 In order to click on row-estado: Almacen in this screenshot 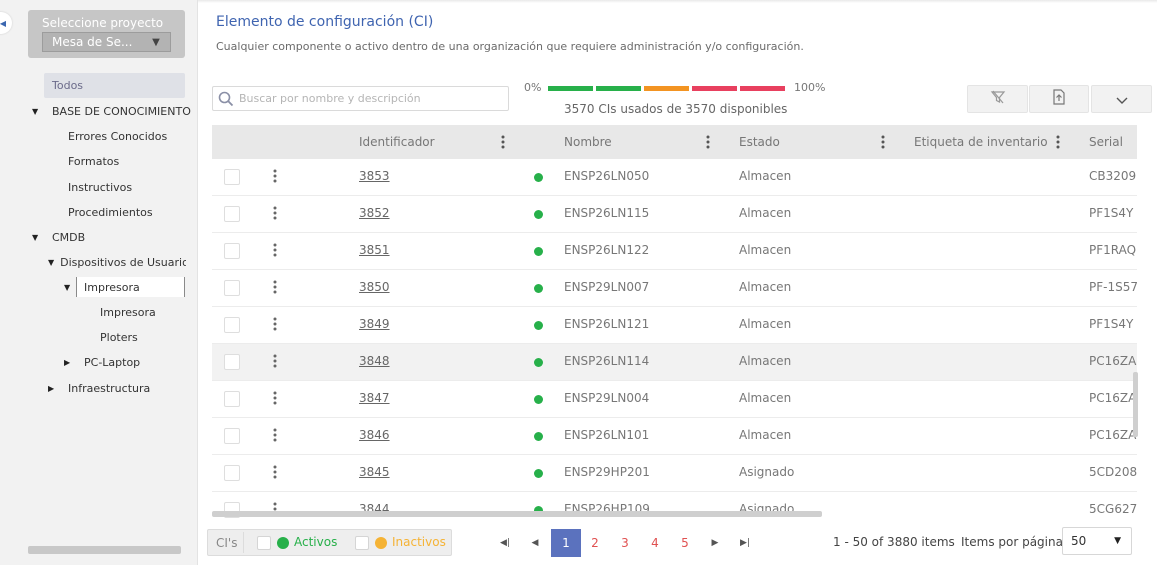, I will do `click(765, 435)`.